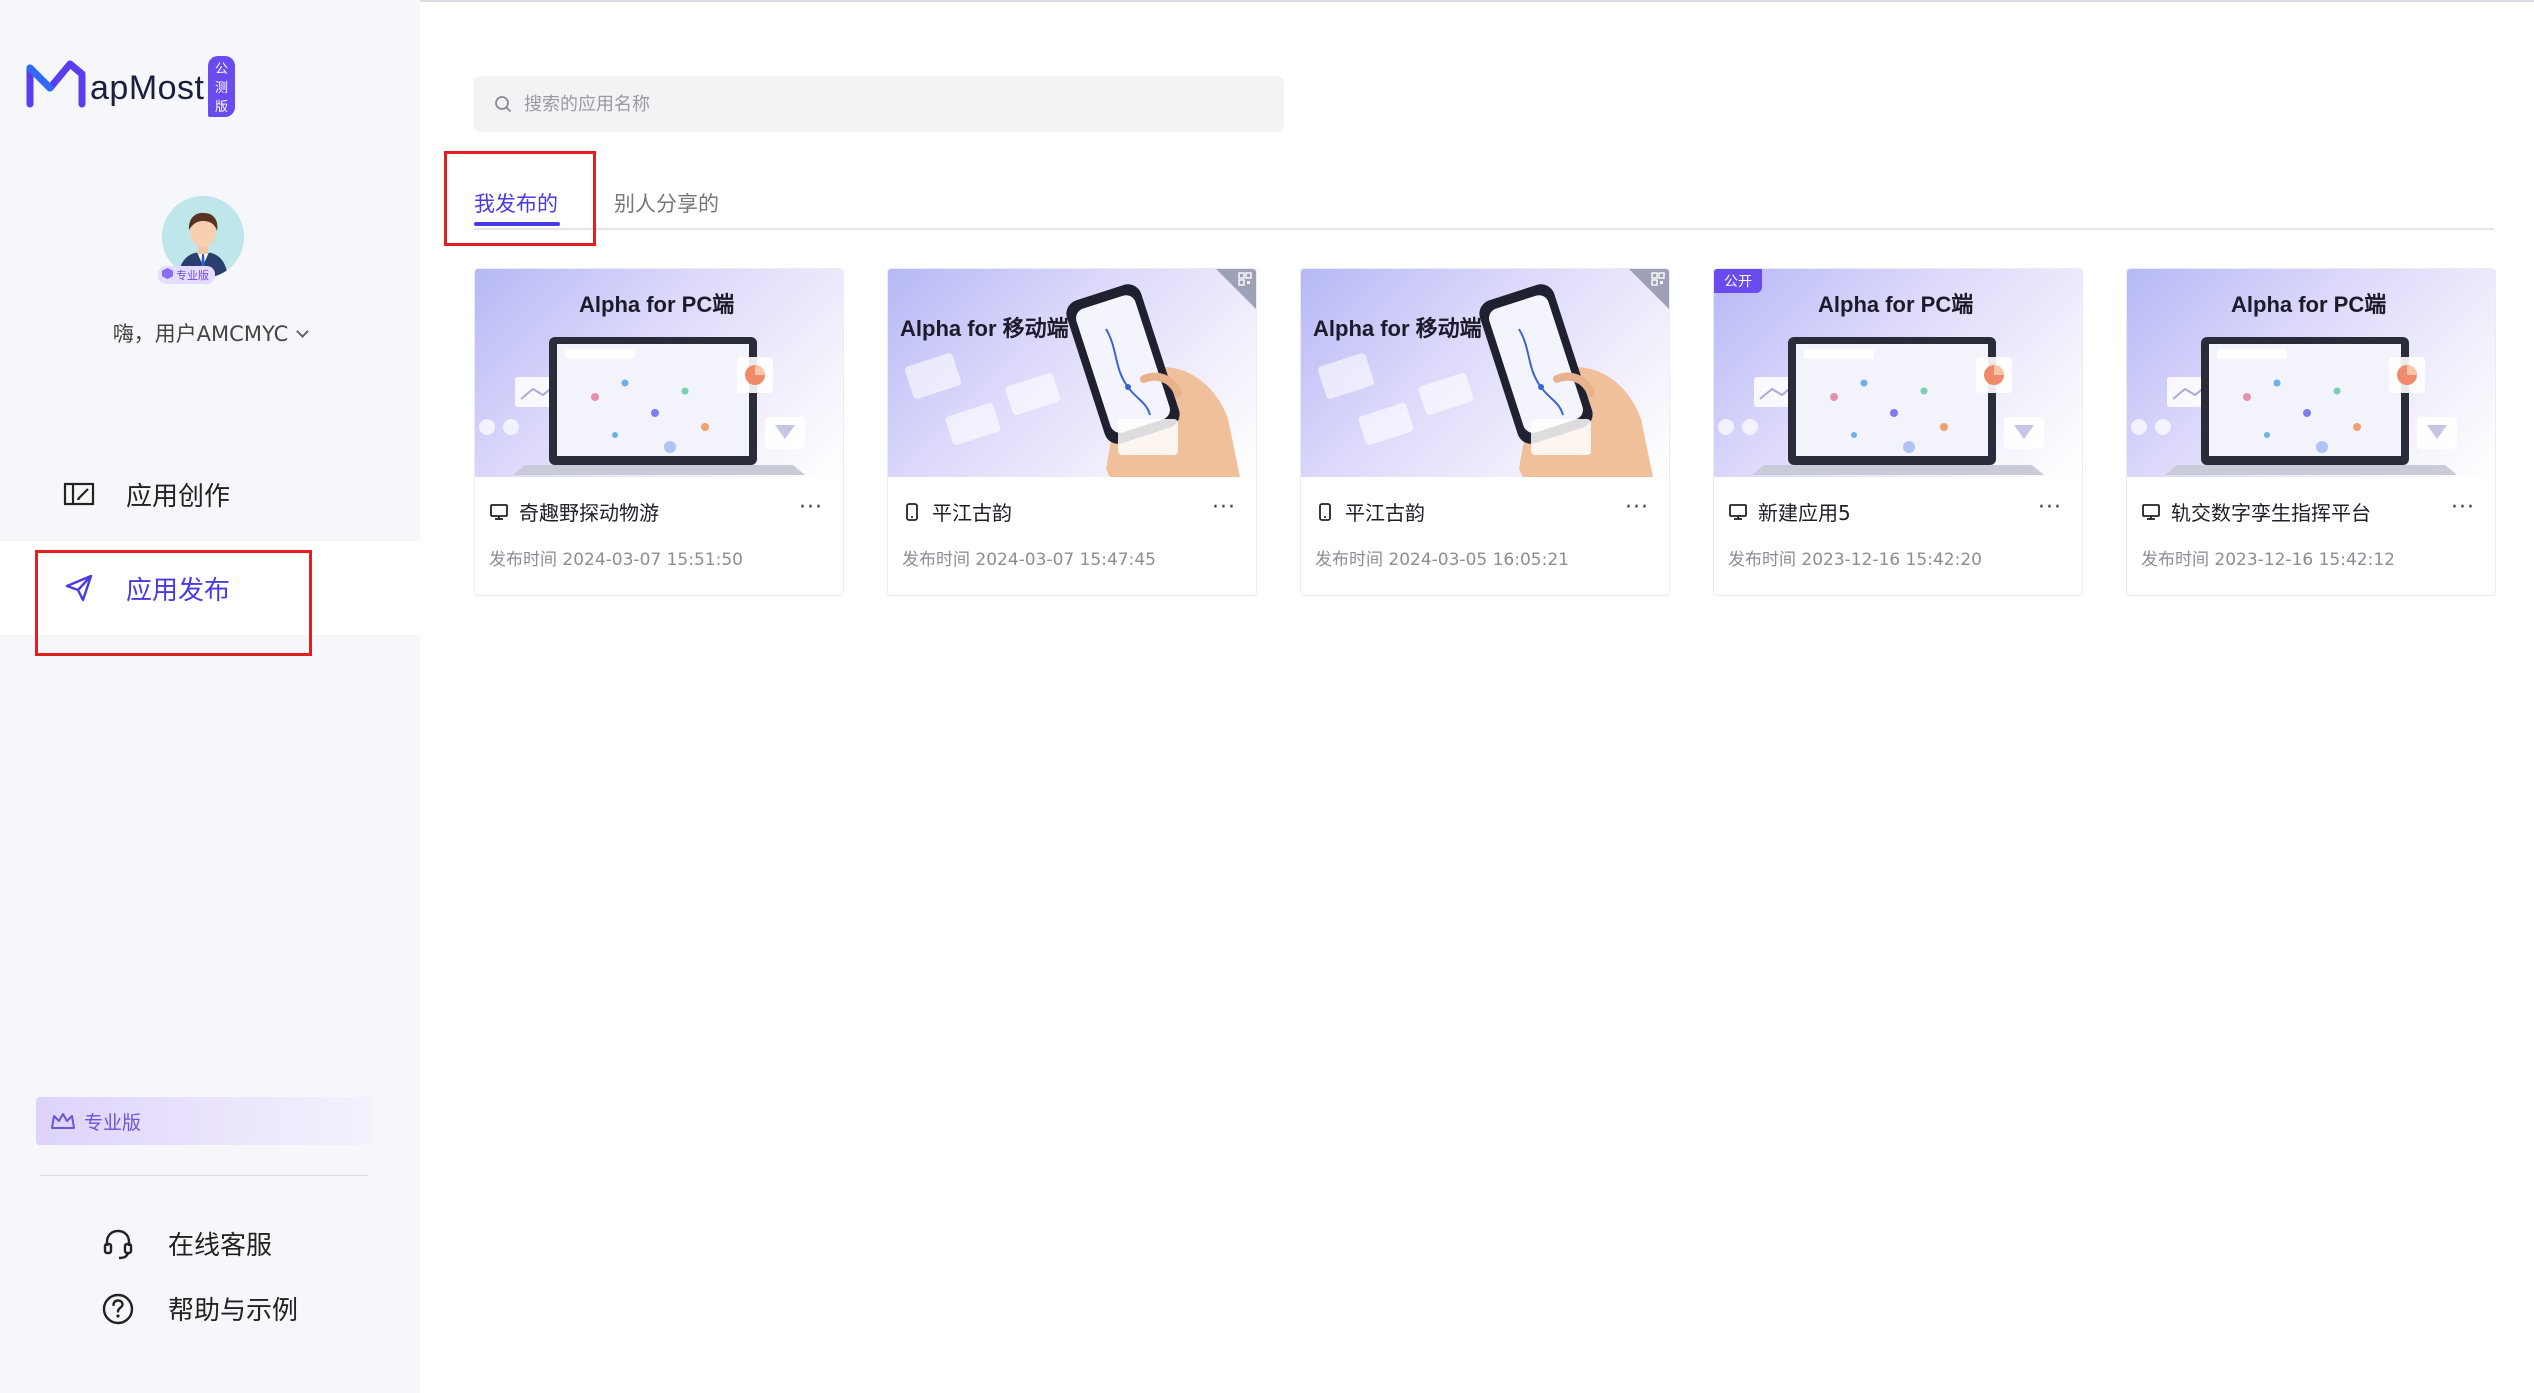 The height and width of the screenshot is (1393, 2534). I want to click on publish-time: 发布时间 2023-12-16 15:42:20, so click(1855, 560).